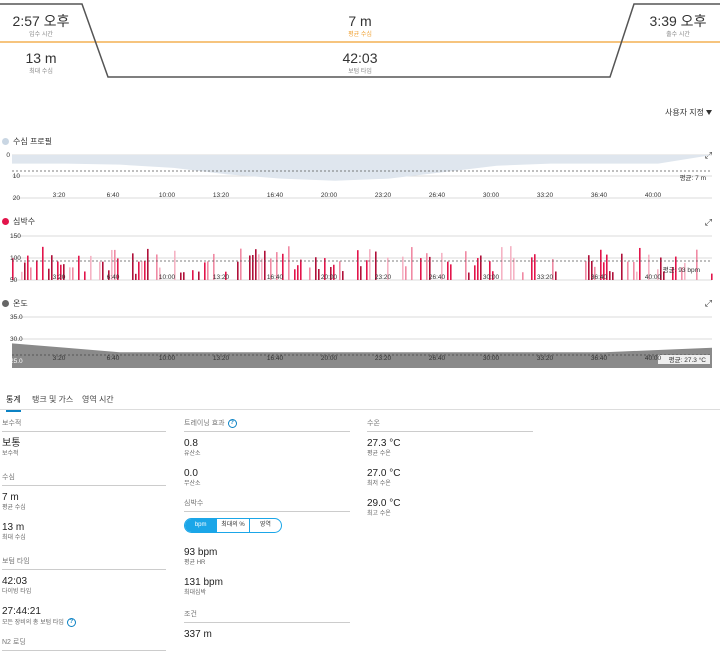 Image resolution: width=720 pixels, height=663 pixels. I want to click on hr-unit-bpm: bpm, so click(201, 525).